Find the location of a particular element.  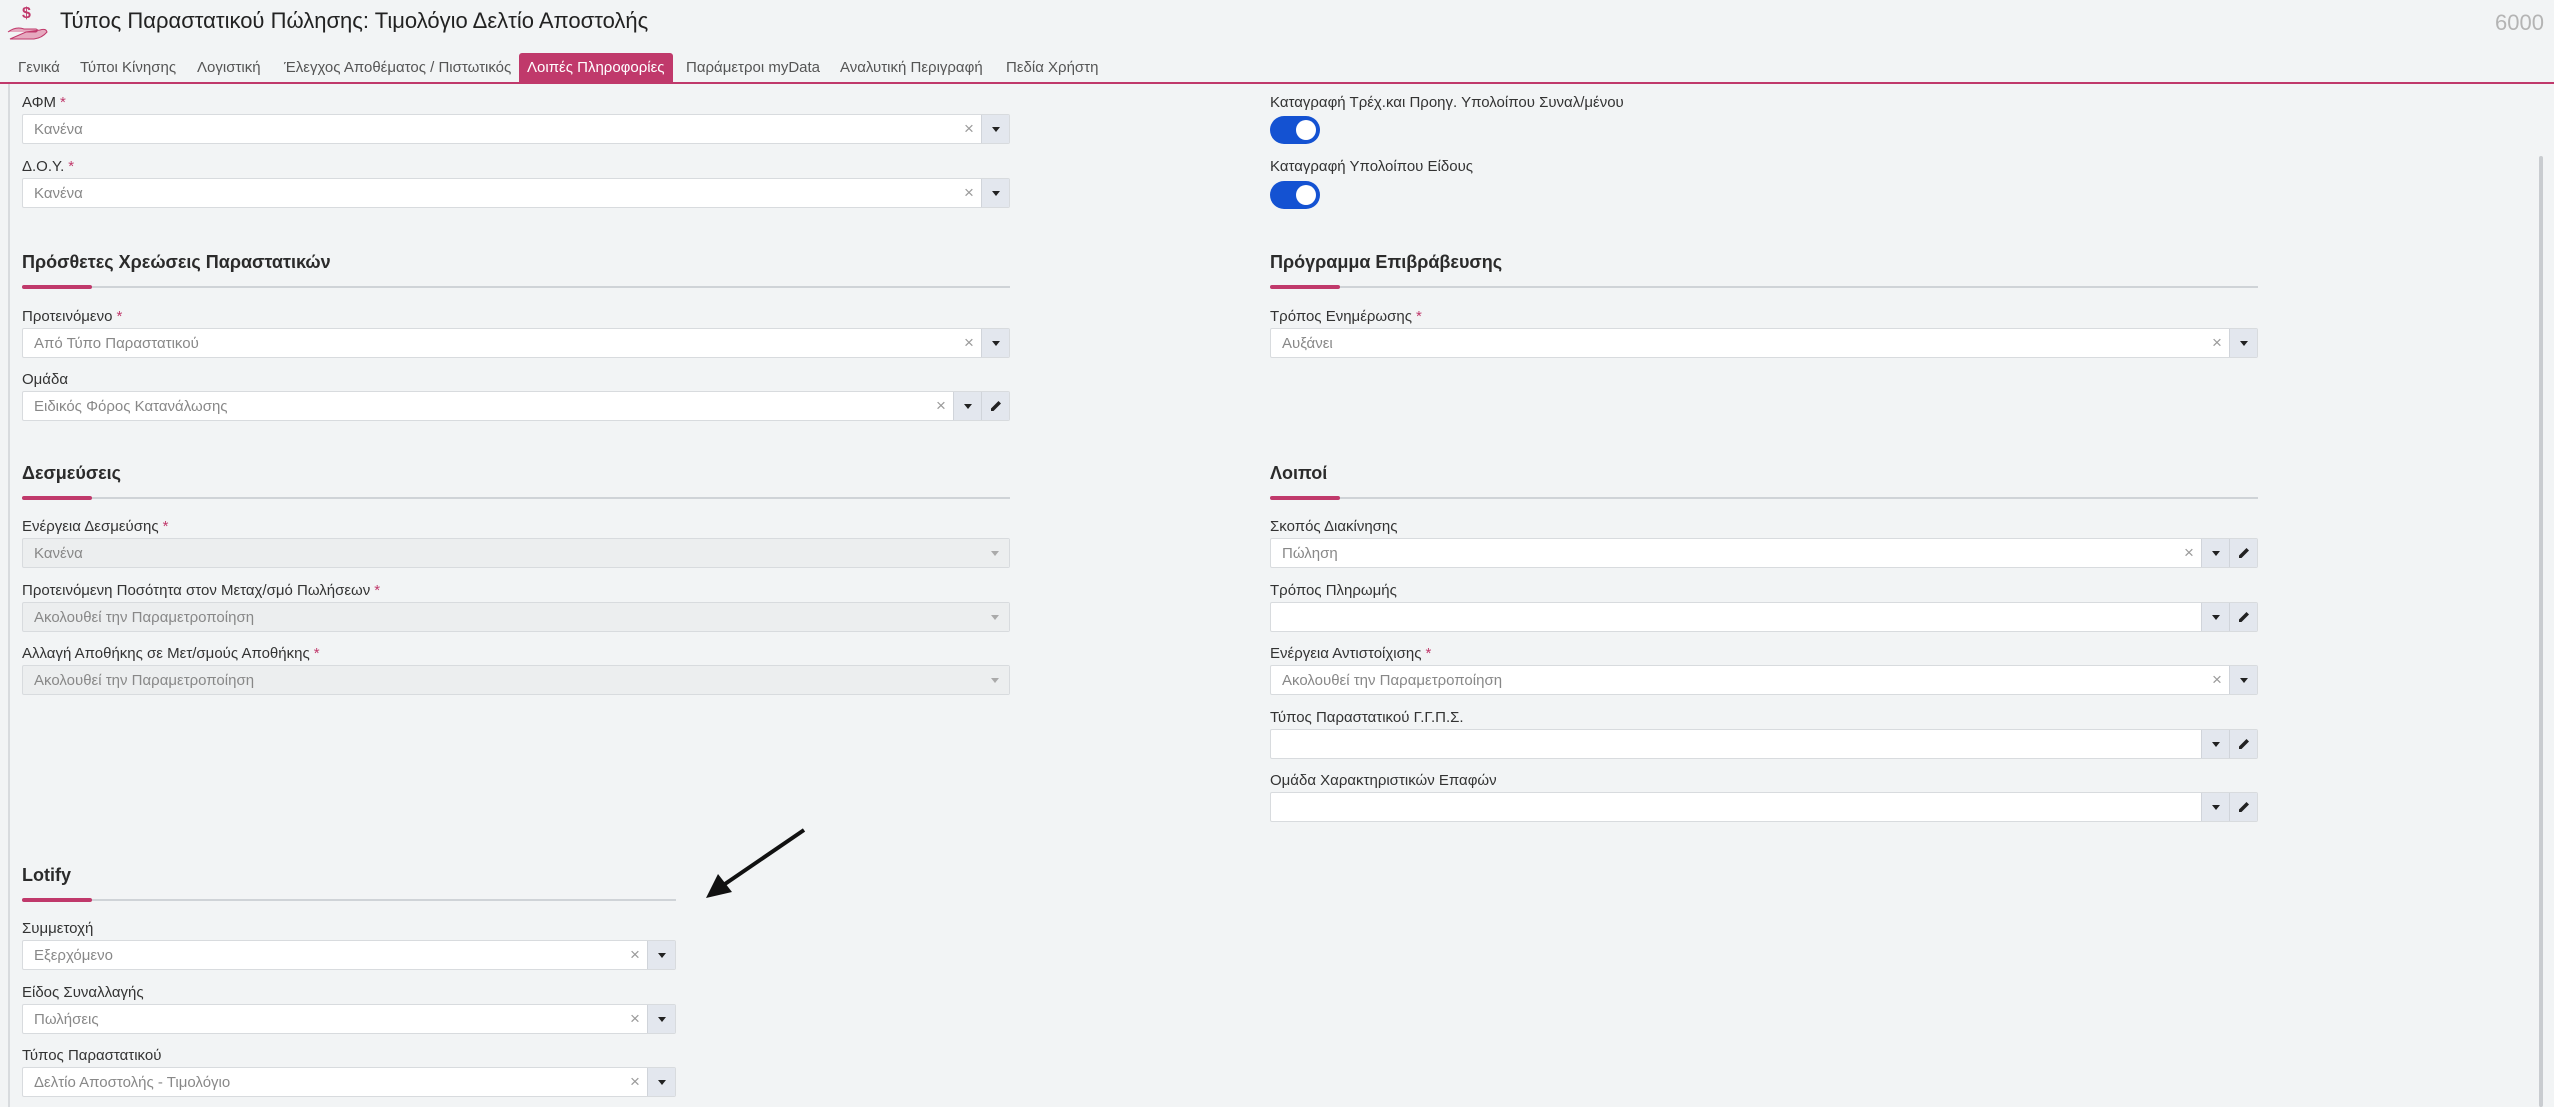

tab-accounting: Λογιστική is located at coordinates (229, 67).